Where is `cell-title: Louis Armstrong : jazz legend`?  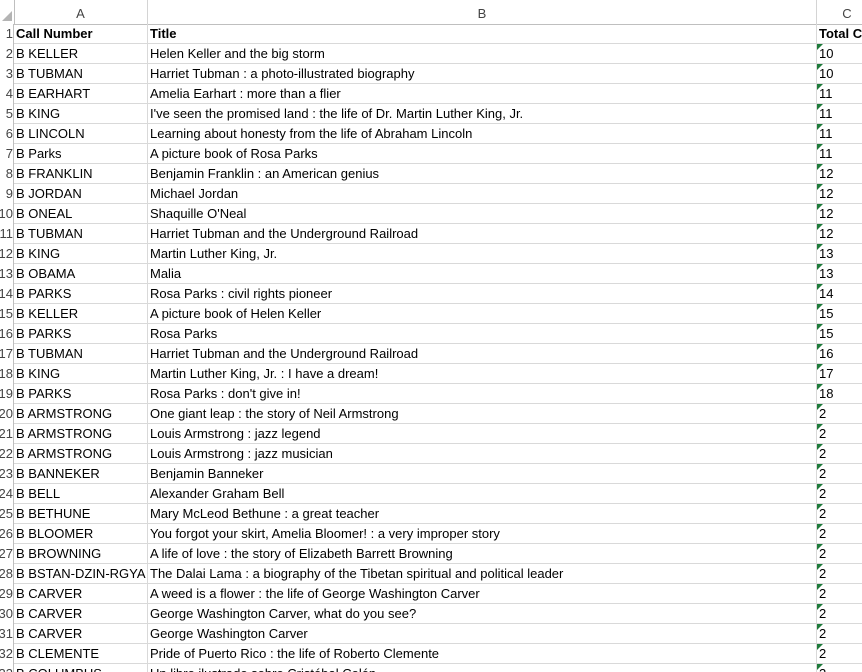 cell-title: Louis Armstrong : jazz legend is located at coordinates (482, 434).